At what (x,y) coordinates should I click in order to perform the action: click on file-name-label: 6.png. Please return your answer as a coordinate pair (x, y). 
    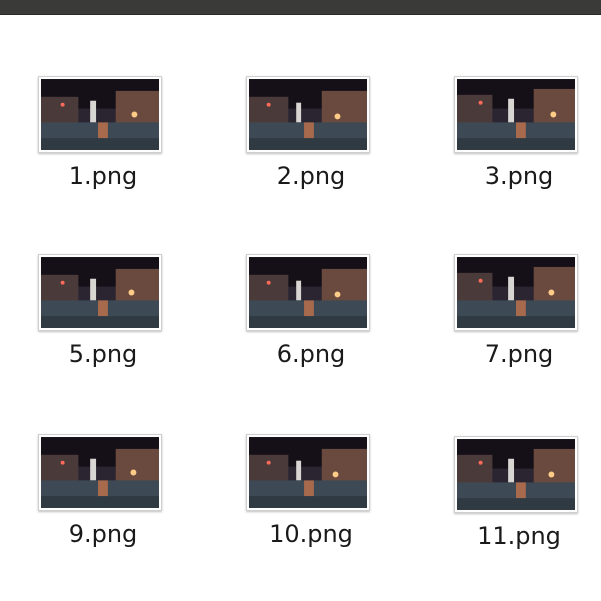
    Looking at the image, I should click on (311, 354).